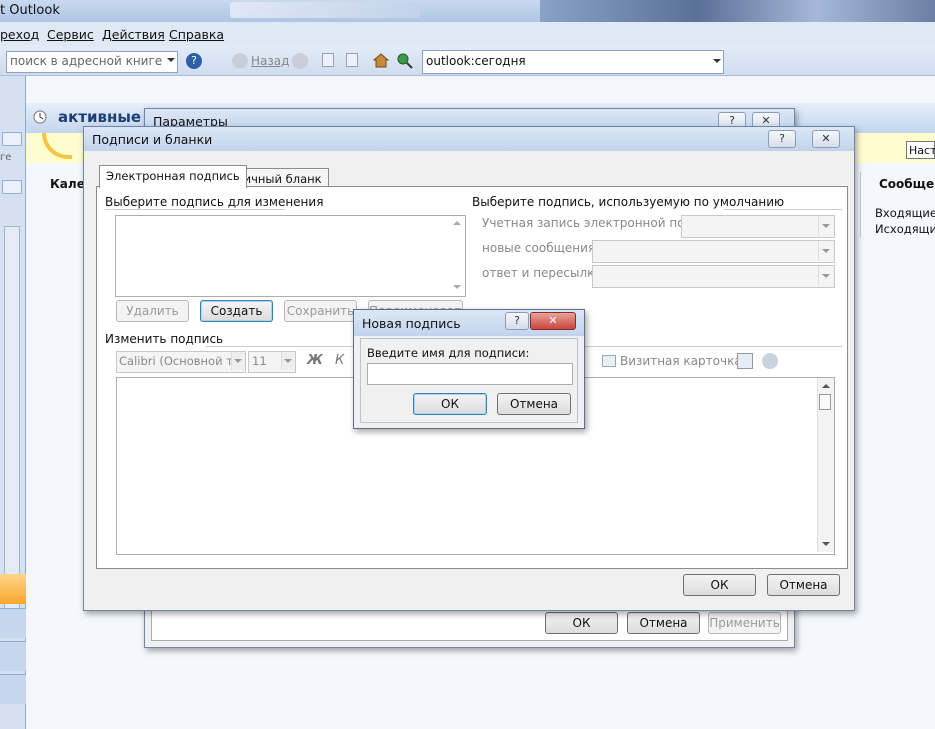 Image resolution: width=935 pixels, height=729 pixels. What do you see at coordinates (663, 623) in the screenshot?
I see `options-cancel-button: Отмена` at bounding box center [663, 623].